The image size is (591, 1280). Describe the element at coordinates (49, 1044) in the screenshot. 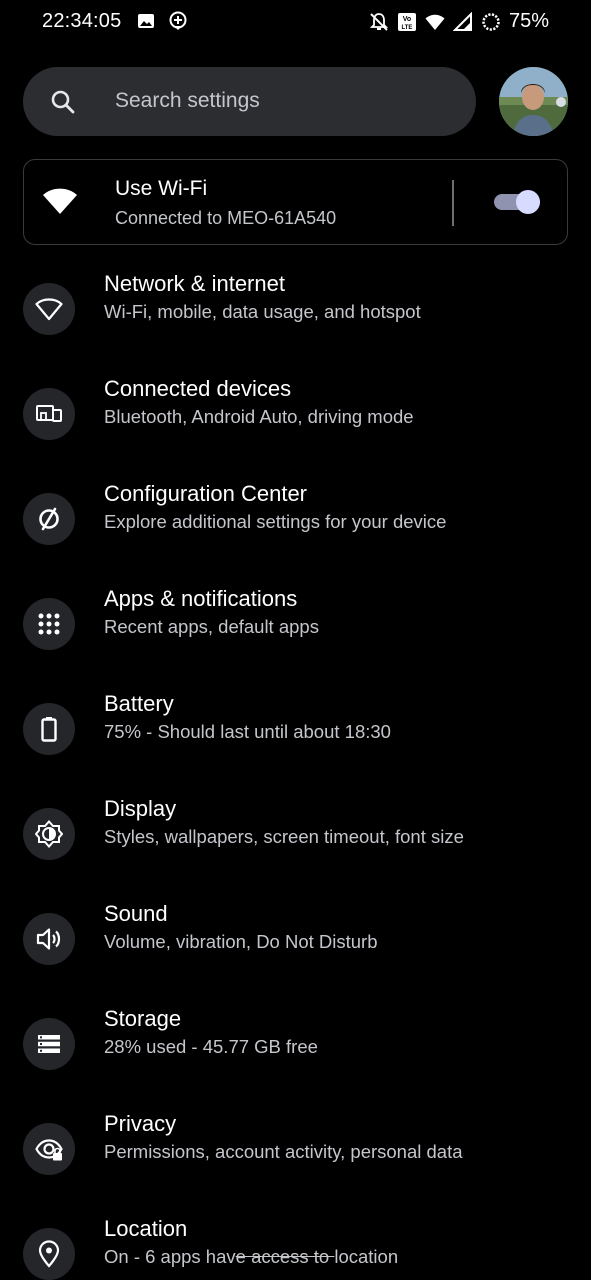

I see `storage-icon` at that location.